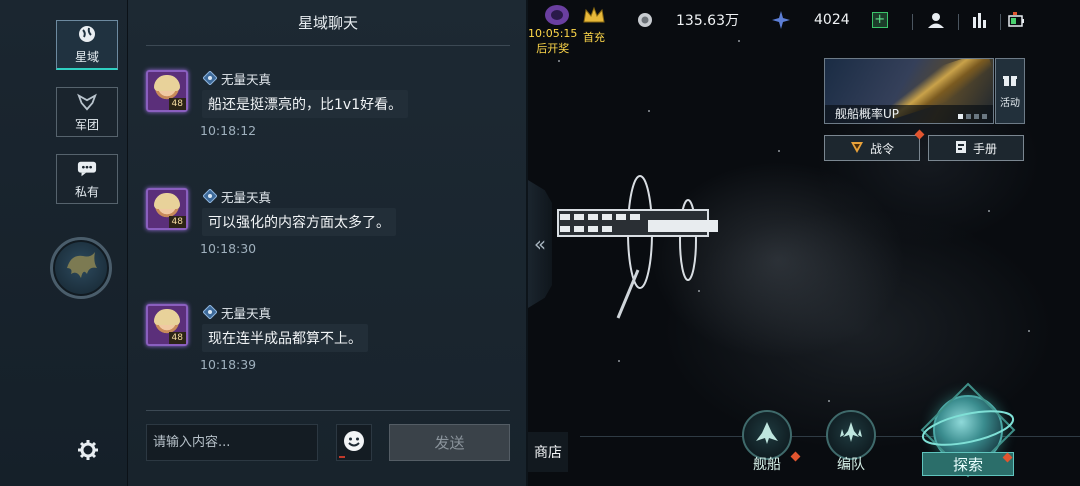 This screenshot has height=486, width=1080. Describe the element at coordinates (645, 20) in the screenshot. I see `coin-icon` at that location.